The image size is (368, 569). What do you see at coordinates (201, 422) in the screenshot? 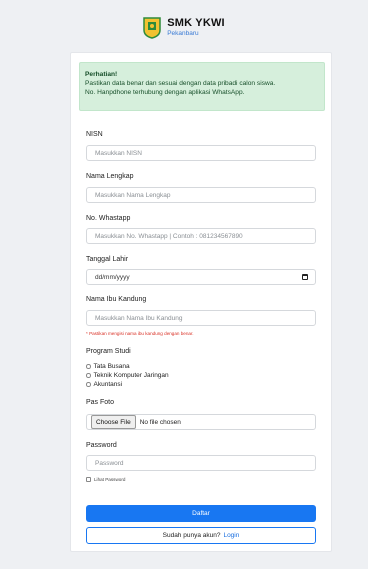
I see `foto-file-input: Choose File No file chosen` at bounding box center [201, 422].